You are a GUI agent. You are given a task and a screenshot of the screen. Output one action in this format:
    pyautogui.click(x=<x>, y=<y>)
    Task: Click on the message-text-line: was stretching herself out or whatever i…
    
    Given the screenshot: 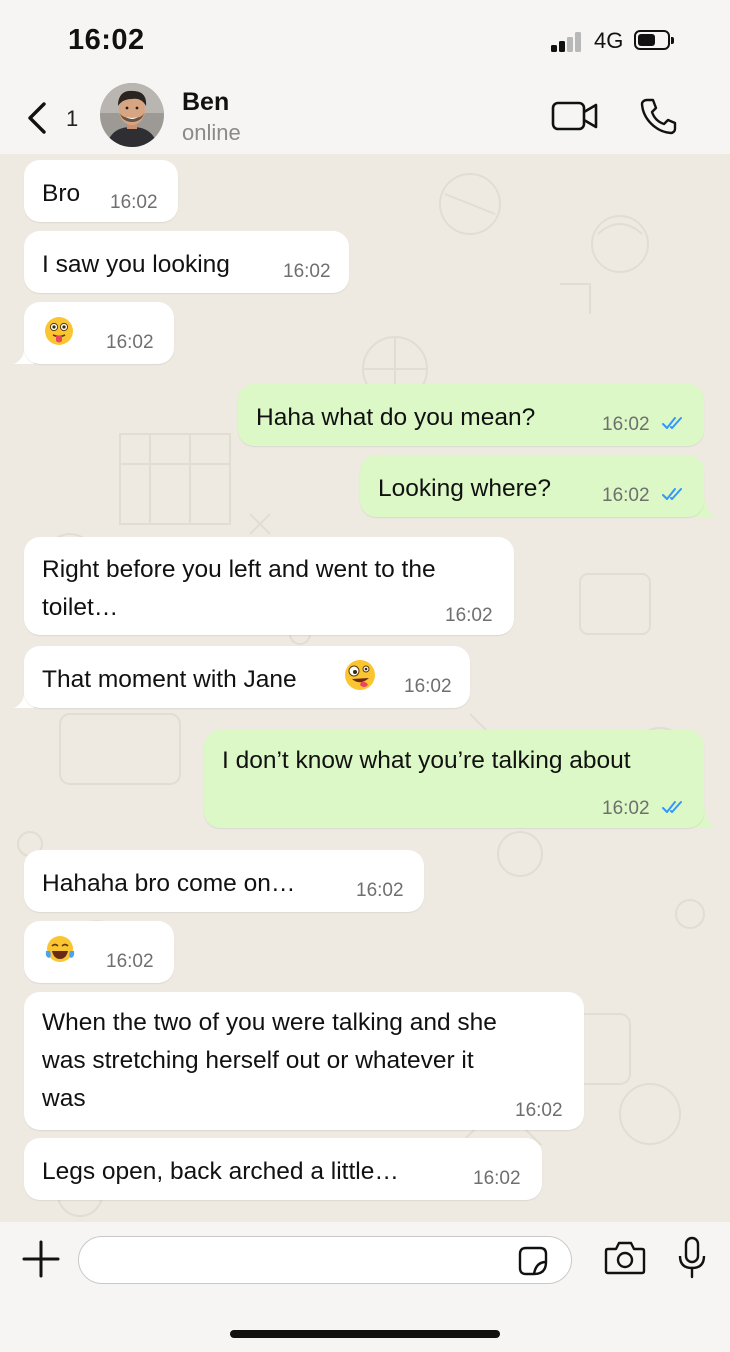 What is the action you would take?
    pyautogui.click(x=258, y=1060)
    